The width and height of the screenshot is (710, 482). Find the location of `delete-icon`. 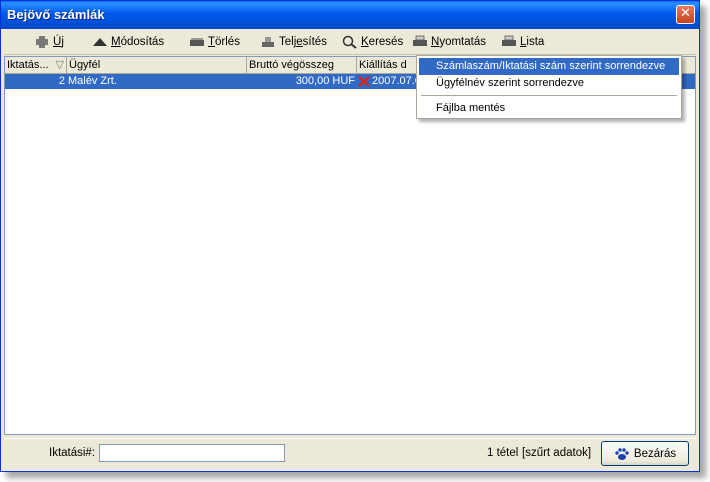

delete-icon is located at coordinates (197, 42).